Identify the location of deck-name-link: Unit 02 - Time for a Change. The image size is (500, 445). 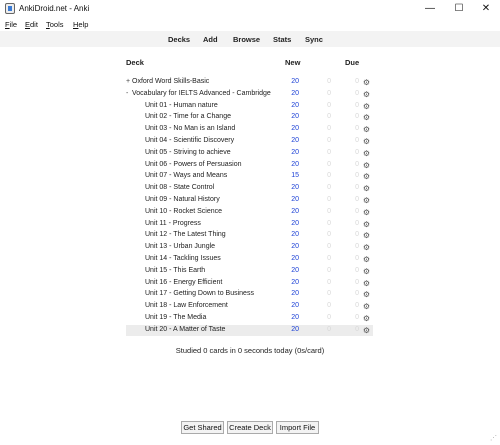
(188, 116).